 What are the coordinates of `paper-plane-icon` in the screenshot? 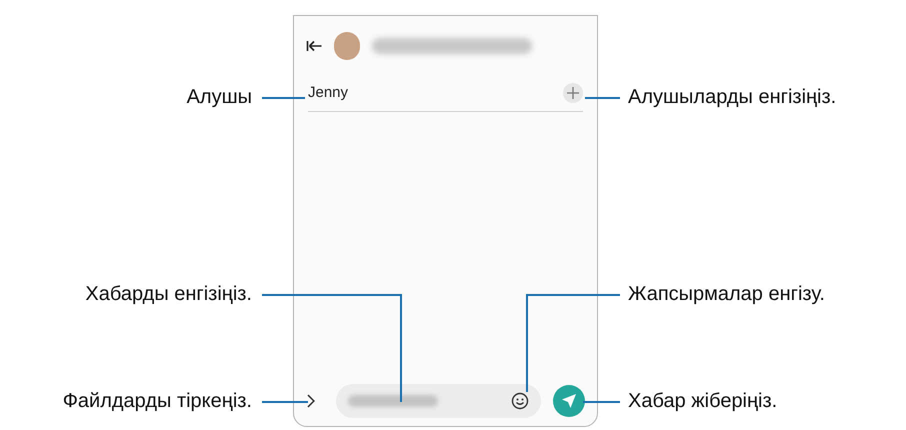 It's located at (569, 401).